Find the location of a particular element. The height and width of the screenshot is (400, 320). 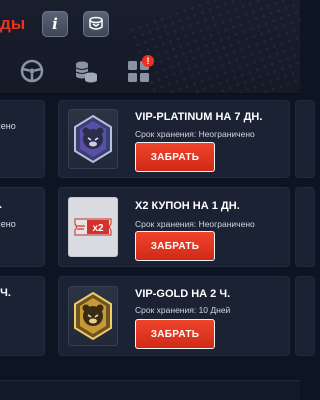

x2-coupon-icon: x2 is located at coordinates (93, 227).